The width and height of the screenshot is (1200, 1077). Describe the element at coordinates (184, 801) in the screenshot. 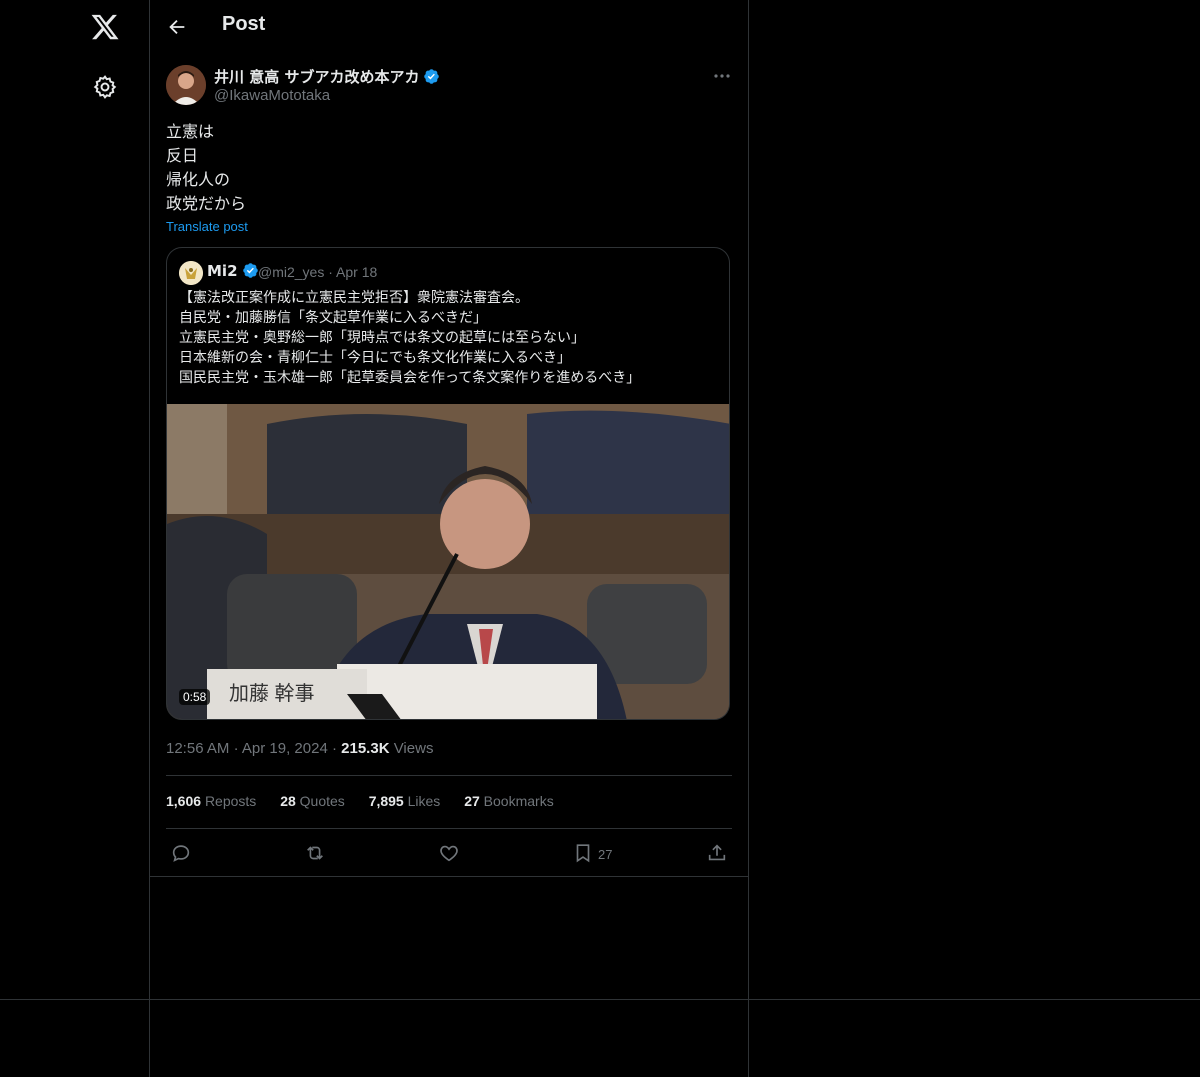

I see `reposts-count: 1,606` at that location.